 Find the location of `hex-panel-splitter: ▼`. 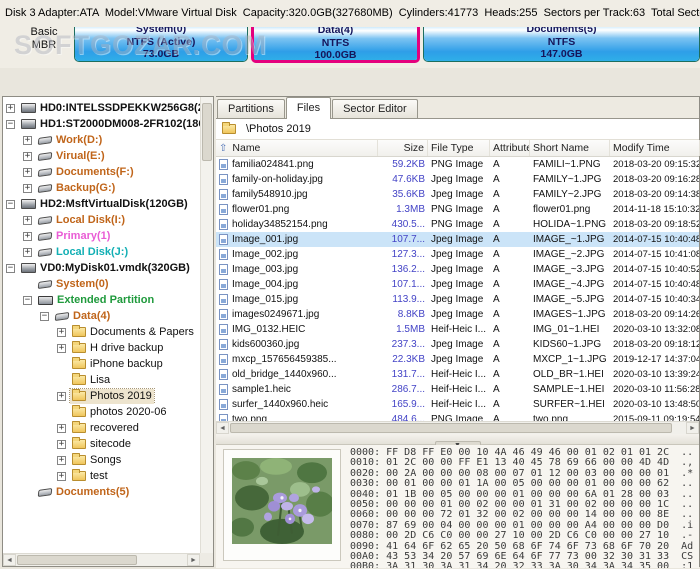

hex-panel-splitter: ▼ is located at coordinates (457, 442).